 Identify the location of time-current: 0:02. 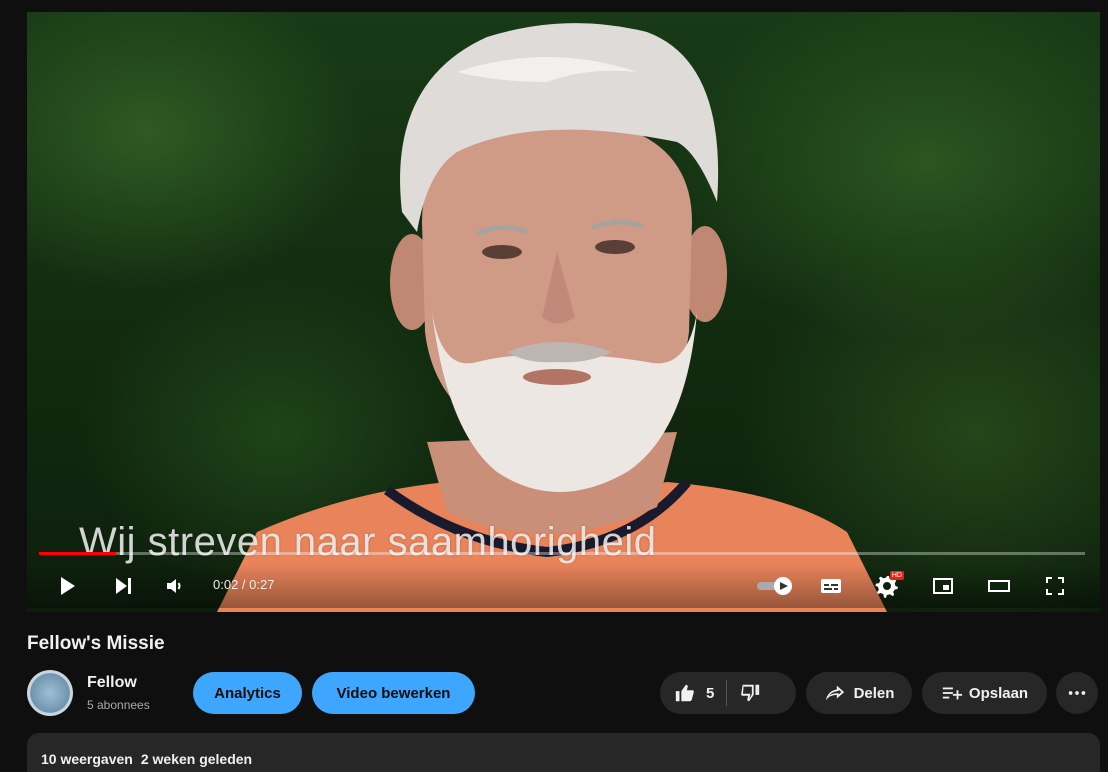
(226, 584).